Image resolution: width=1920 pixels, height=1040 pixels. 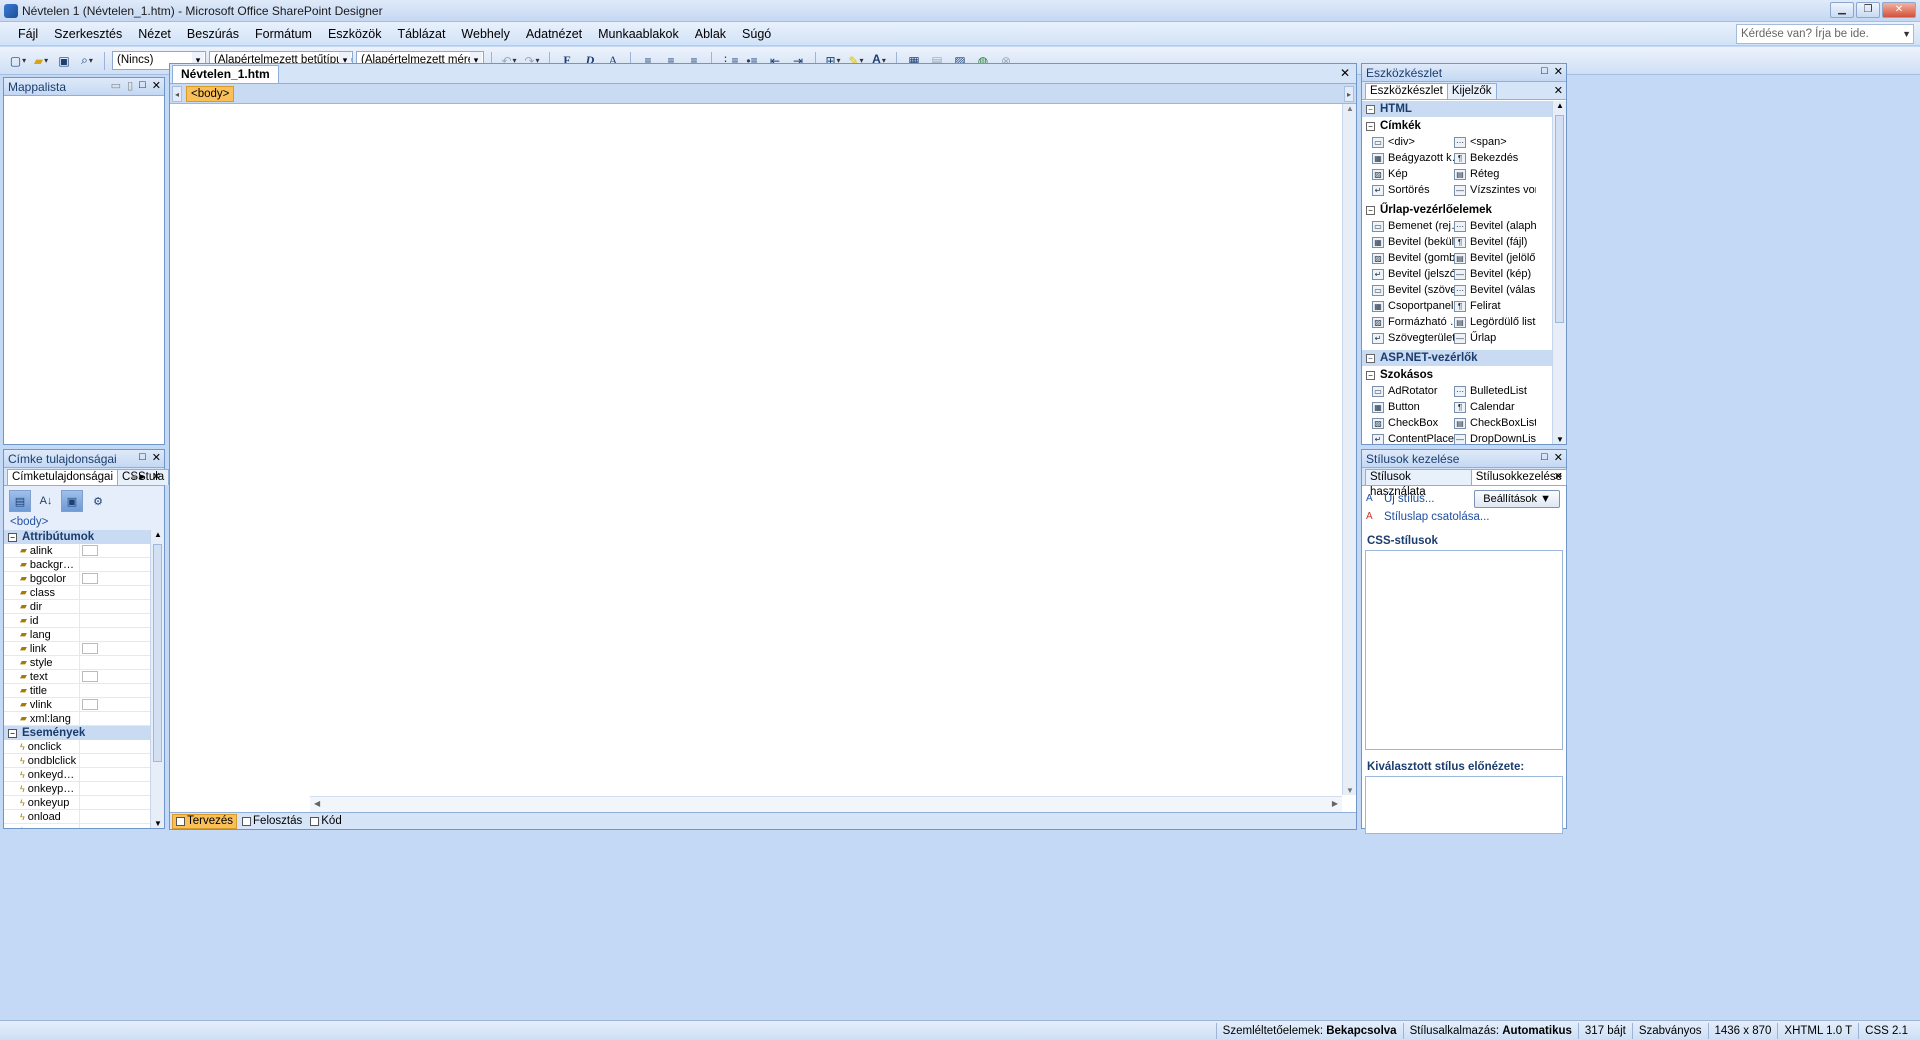 What do you see at coordinates (1418, 483) in the screenshot?
I see `tab-apply-styles: Stílusok használata` at bounding box center [1418, 483].